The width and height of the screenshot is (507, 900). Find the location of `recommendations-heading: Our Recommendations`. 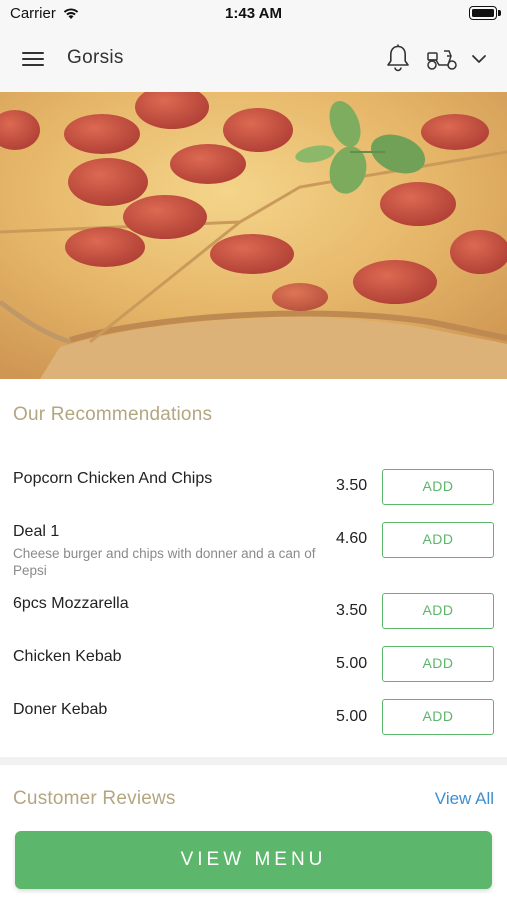

recommendations-heading: Our Recommendations is located at coordinates (113, 414).